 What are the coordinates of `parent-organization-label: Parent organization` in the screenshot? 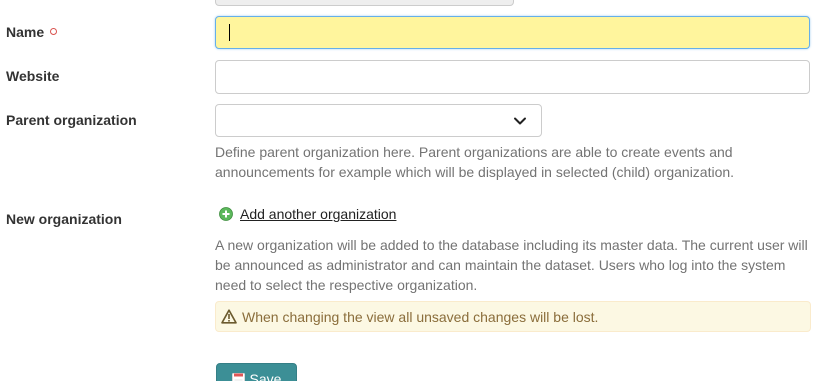 It's located at (71, 120).